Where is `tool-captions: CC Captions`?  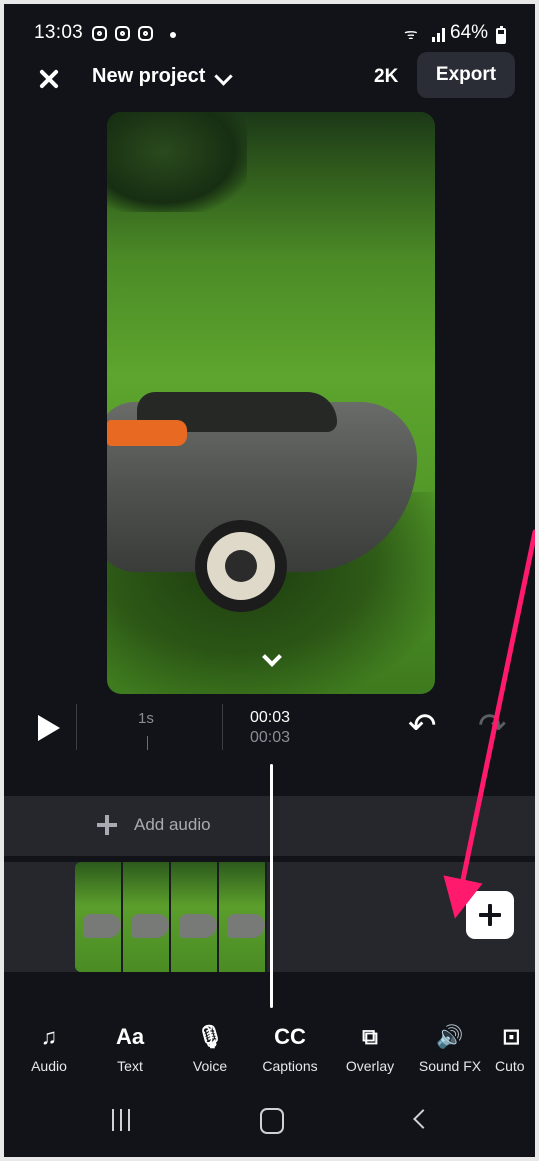 tool-captions: CC Captions is located at coordinates (290, 1048).